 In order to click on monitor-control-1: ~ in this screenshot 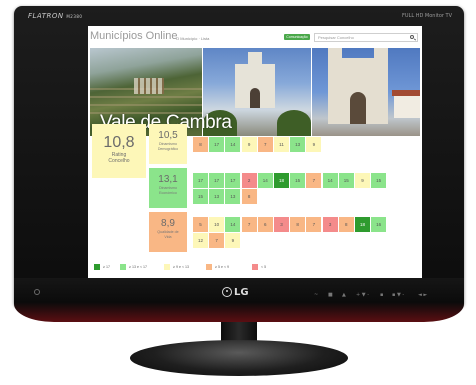, I will do `click(316, 295)`.